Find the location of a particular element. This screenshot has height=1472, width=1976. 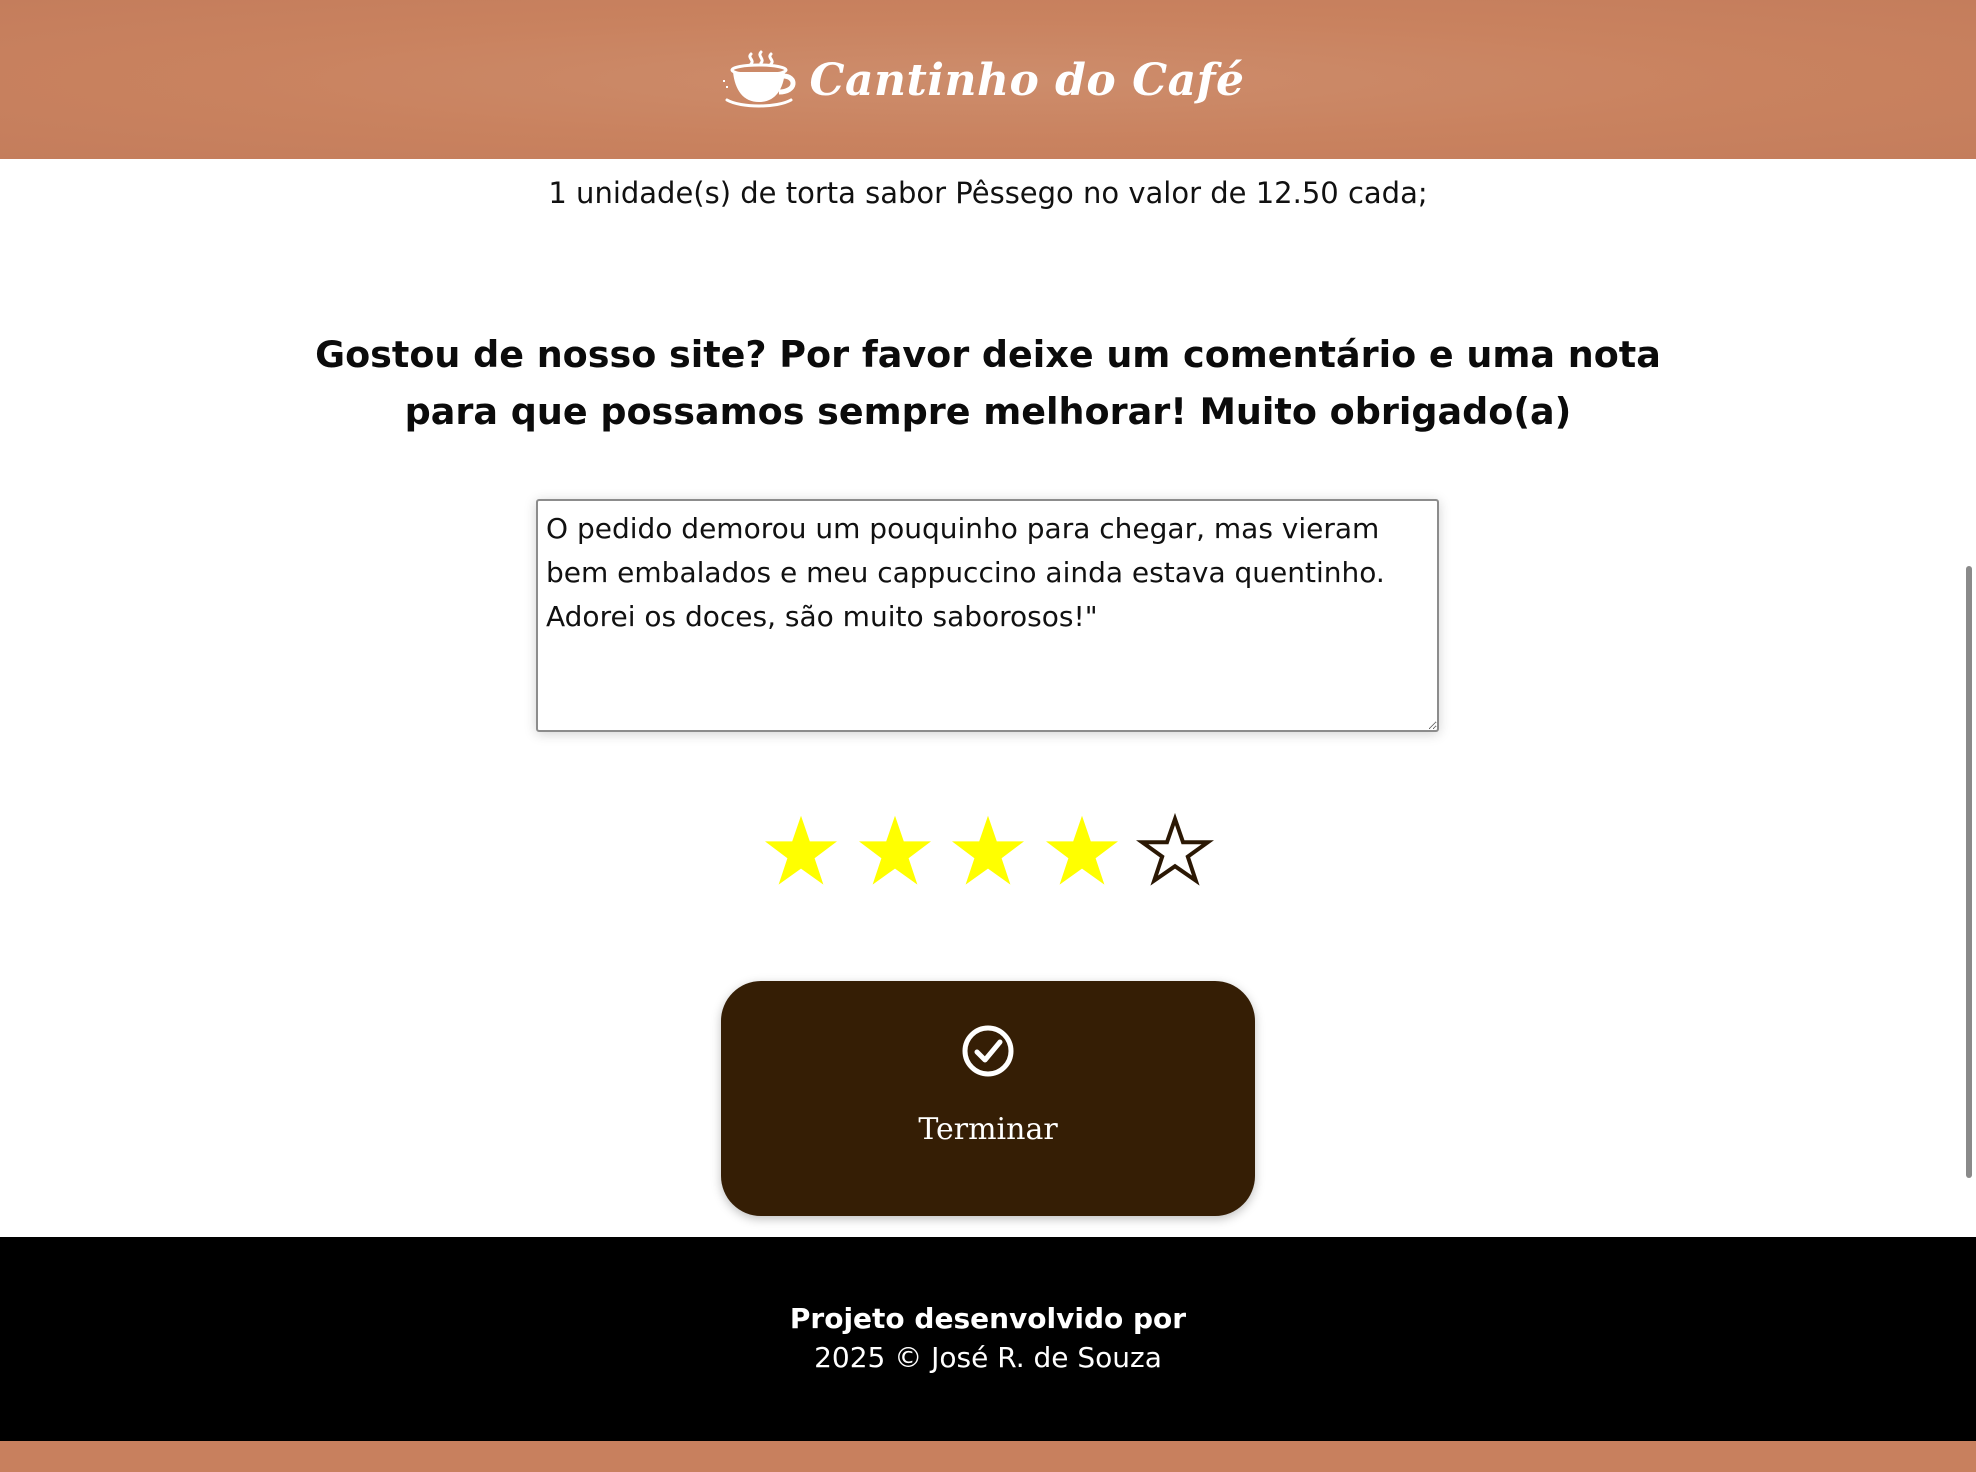

bottom-decorative-strip is located at coordinates (988, 1456).